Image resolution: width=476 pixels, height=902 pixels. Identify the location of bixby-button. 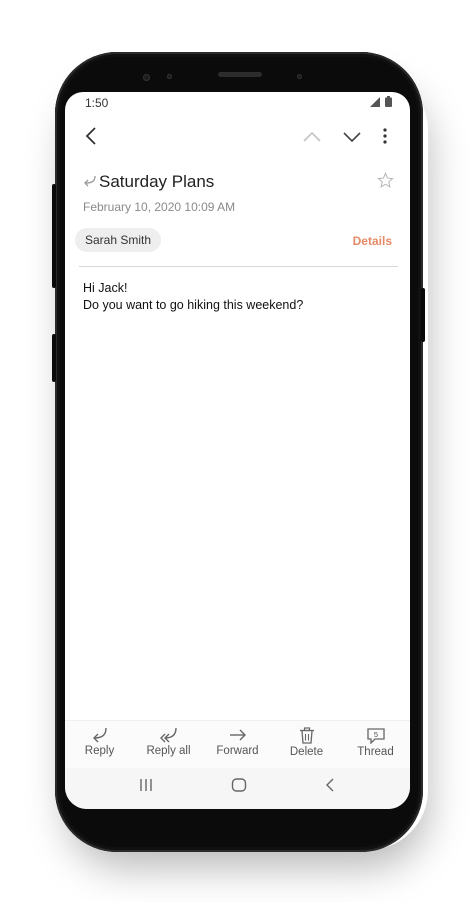
(54, 358).